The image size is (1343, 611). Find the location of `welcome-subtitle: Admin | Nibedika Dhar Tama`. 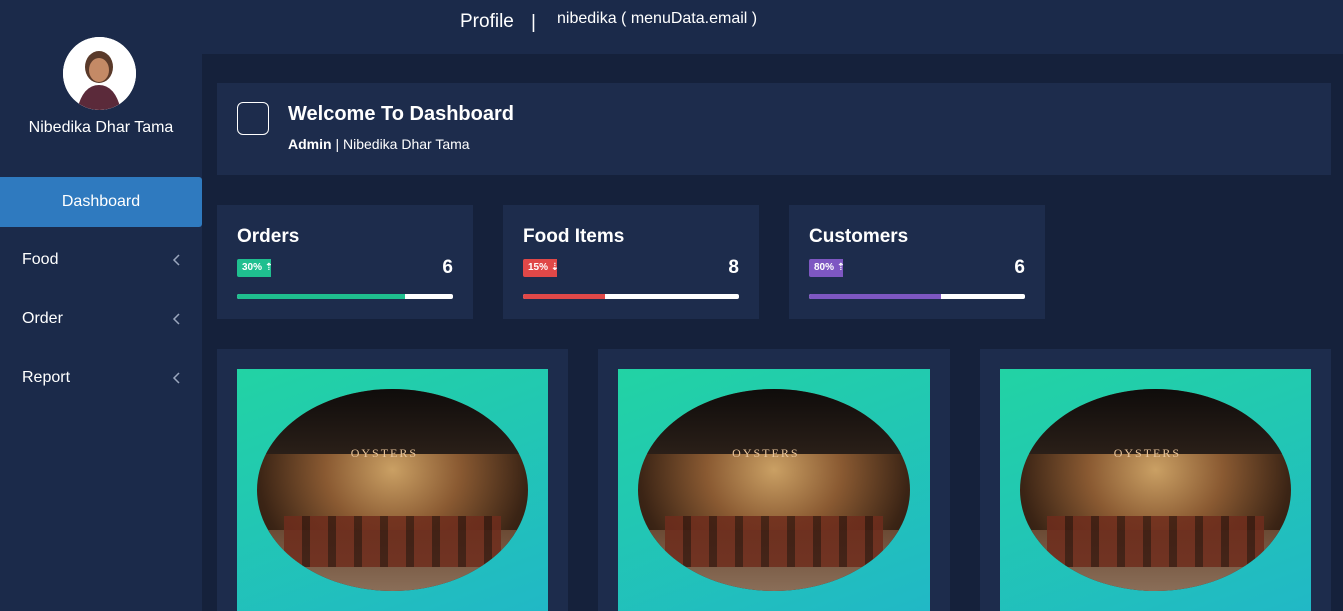

welcome-subtitle: Admin | Nibedika Dhar Tama is located at coordinates (379, 144).